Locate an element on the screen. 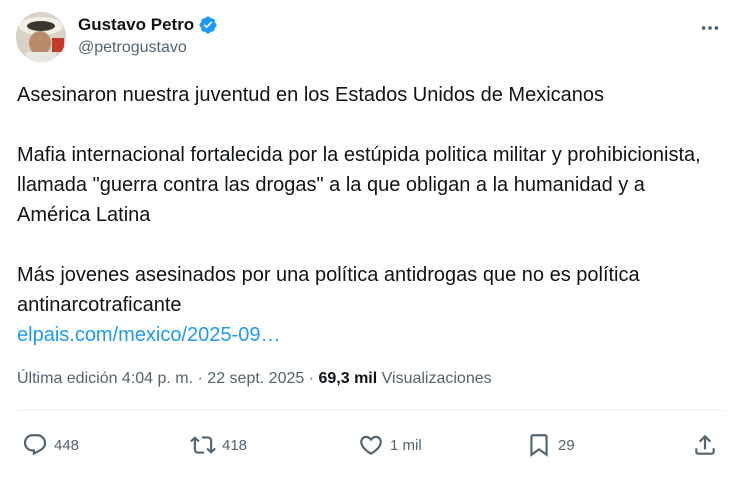 This screenshot has width=740, height=479. repost-icon is located at coordinates (203, 445).